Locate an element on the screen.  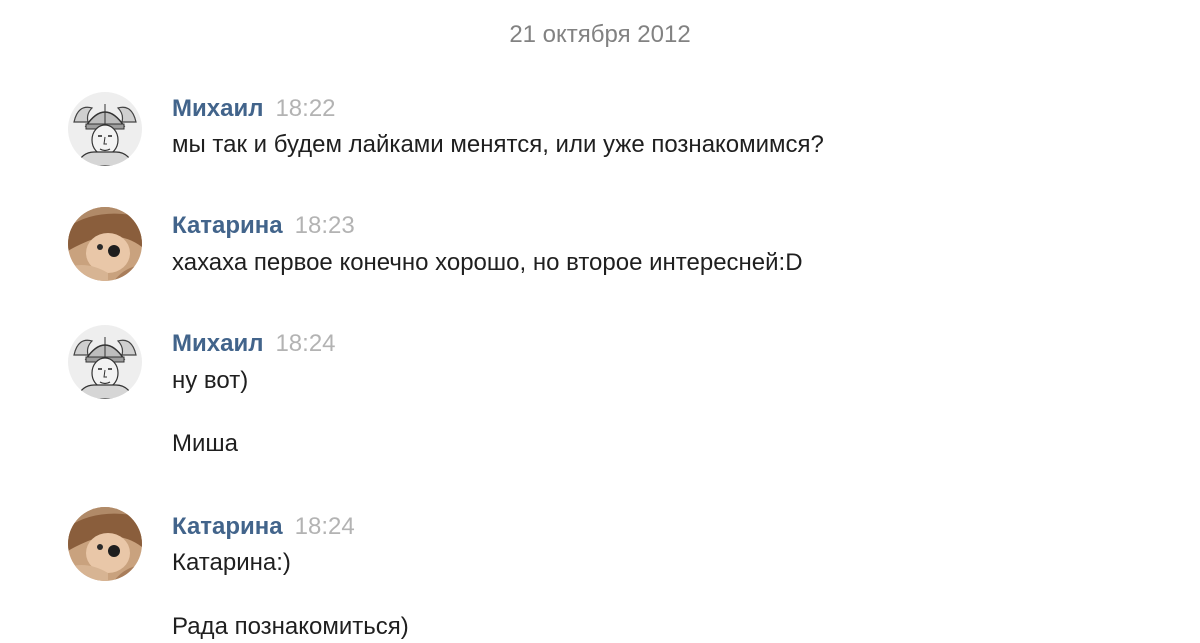
message-header: Михаил 18:22 is located at coordinates (254, 109).